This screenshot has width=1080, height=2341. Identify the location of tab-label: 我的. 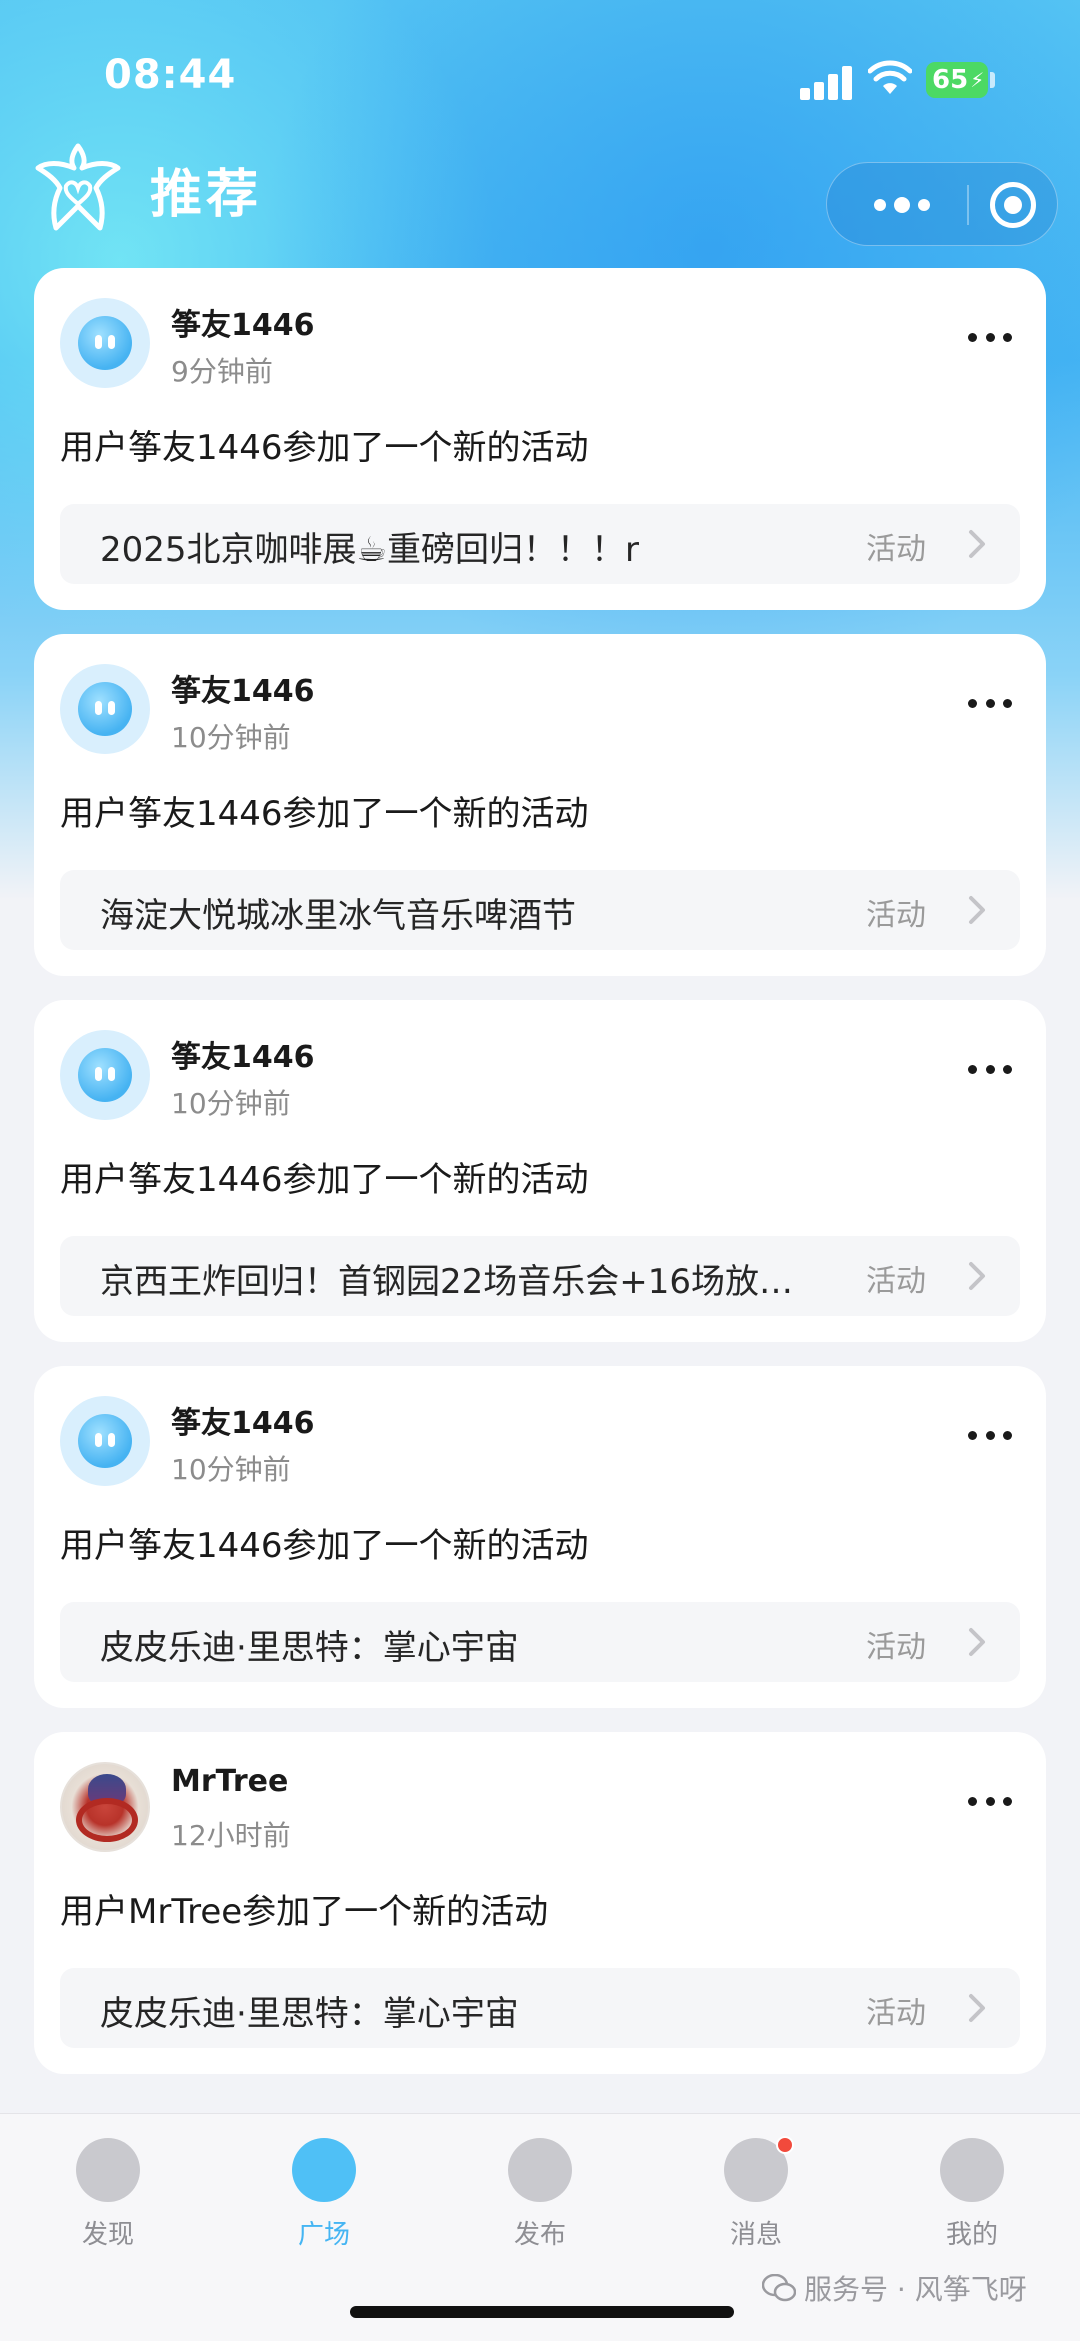
(971, 2235).